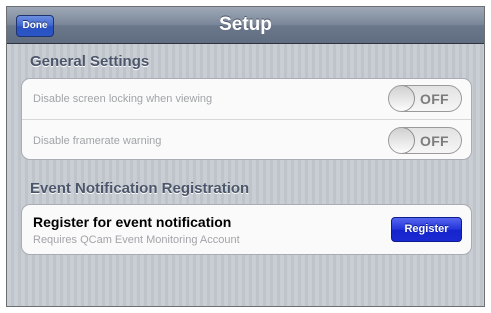  I want to click on setting-label-framerate-warning: Disable framerate warning, so click(97, 141).